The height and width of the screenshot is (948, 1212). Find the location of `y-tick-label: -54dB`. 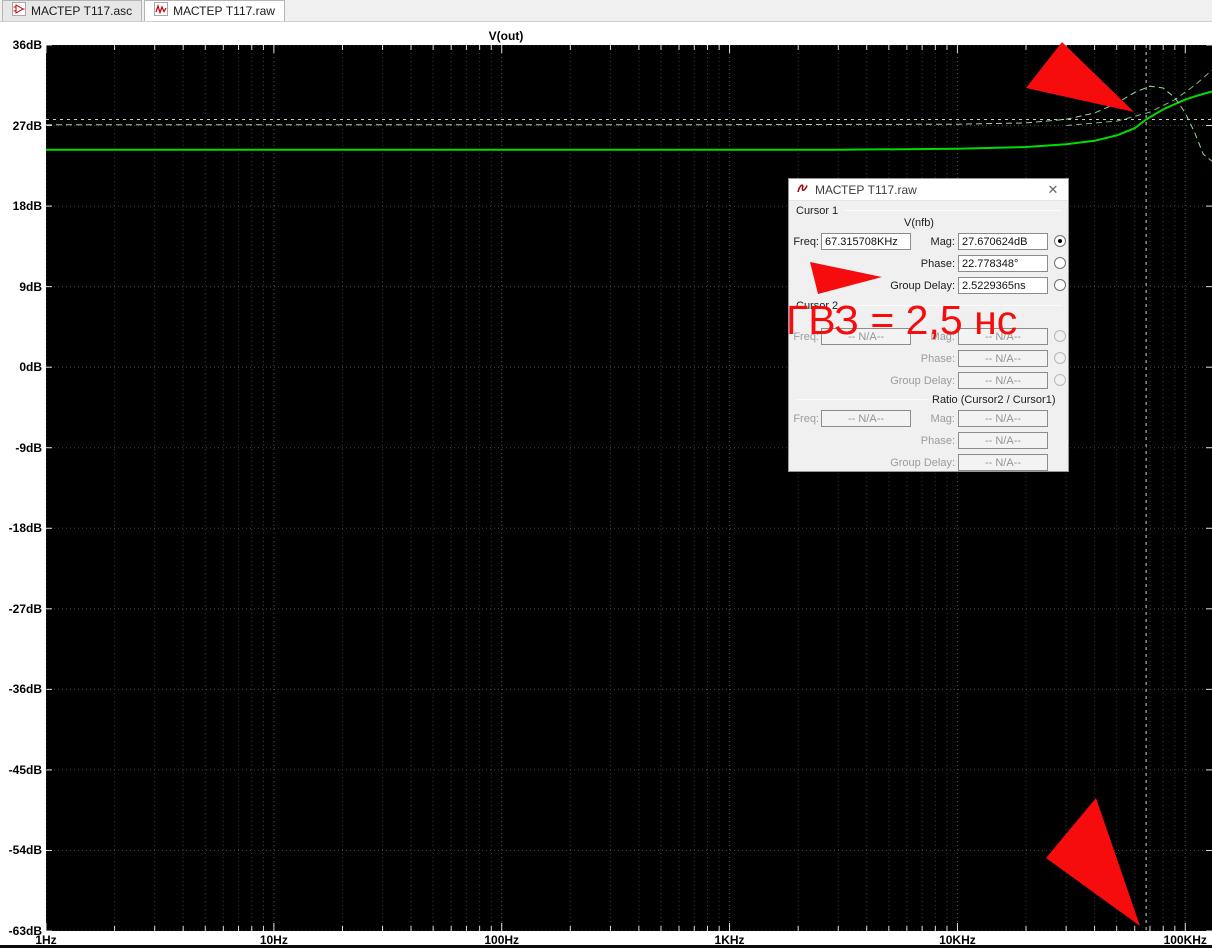

y-tick-label: -54dB is located at coordinates (25, 850).